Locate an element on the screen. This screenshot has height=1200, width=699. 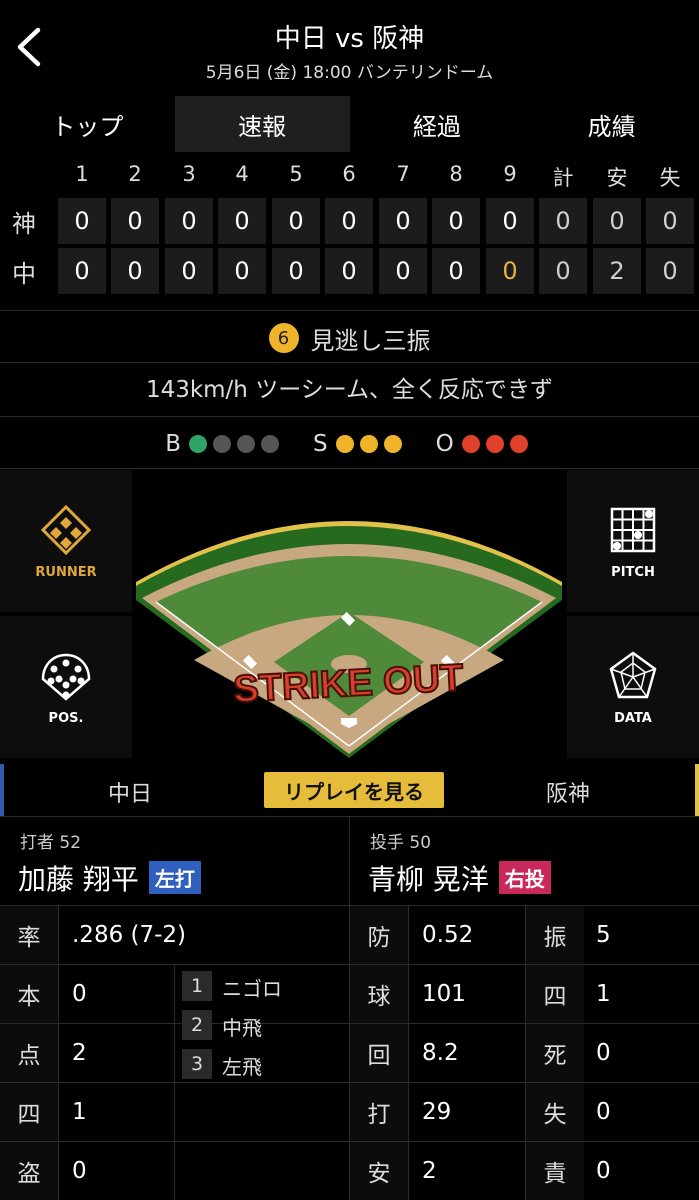
runner-label: RUNNER is located at coordinates (66, 572).